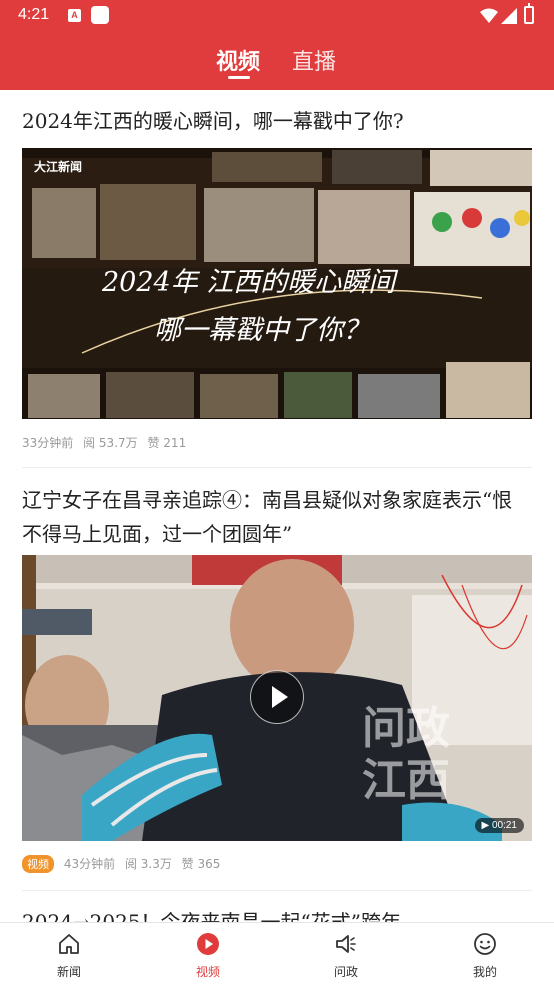  I want to click on item-views: 阅 53.7万, so click(110, 443).